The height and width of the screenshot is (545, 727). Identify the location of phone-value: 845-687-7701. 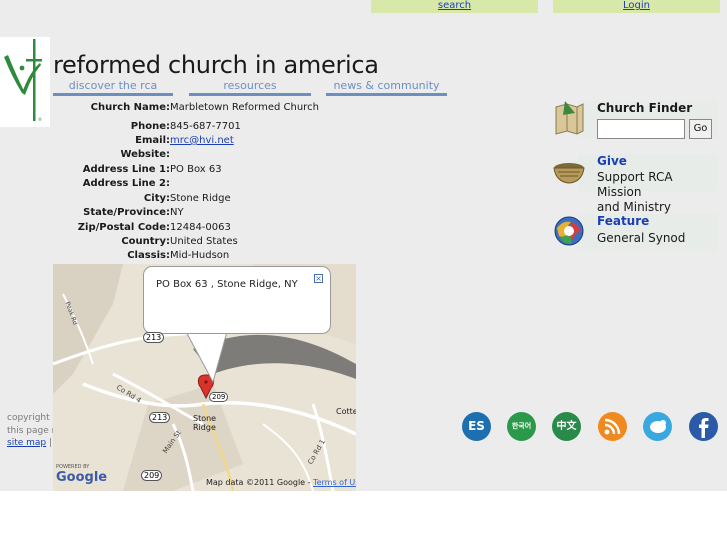
(205, 126).